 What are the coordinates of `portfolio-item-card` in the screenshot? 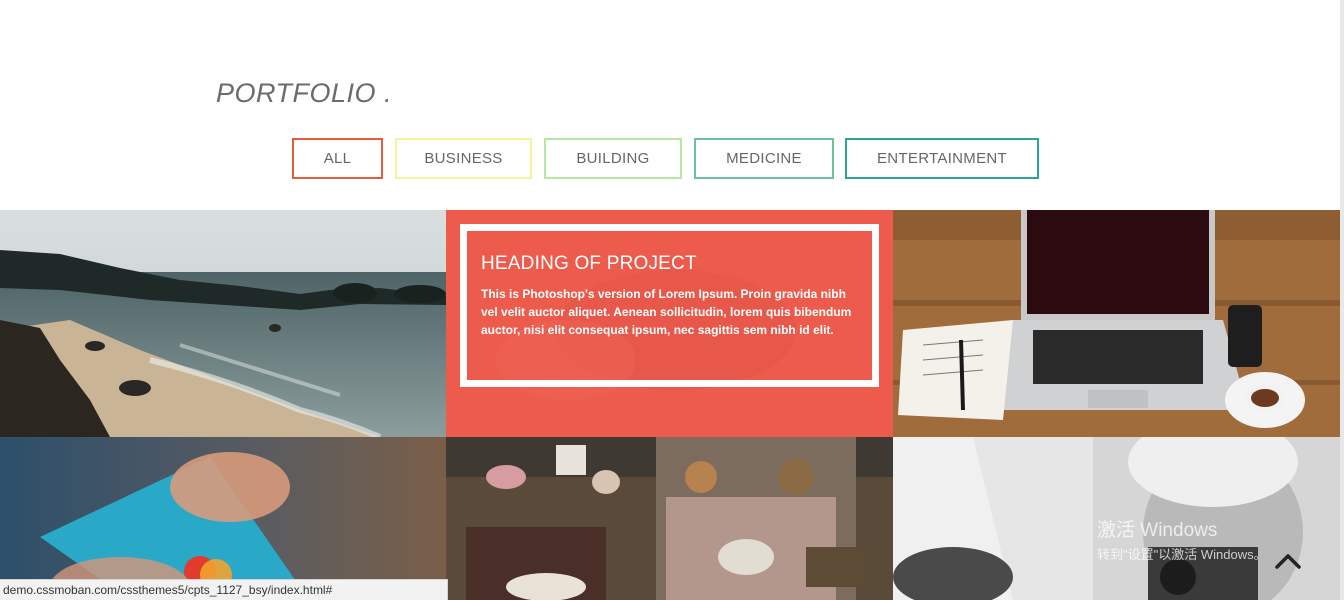 It's located at (223, 518).